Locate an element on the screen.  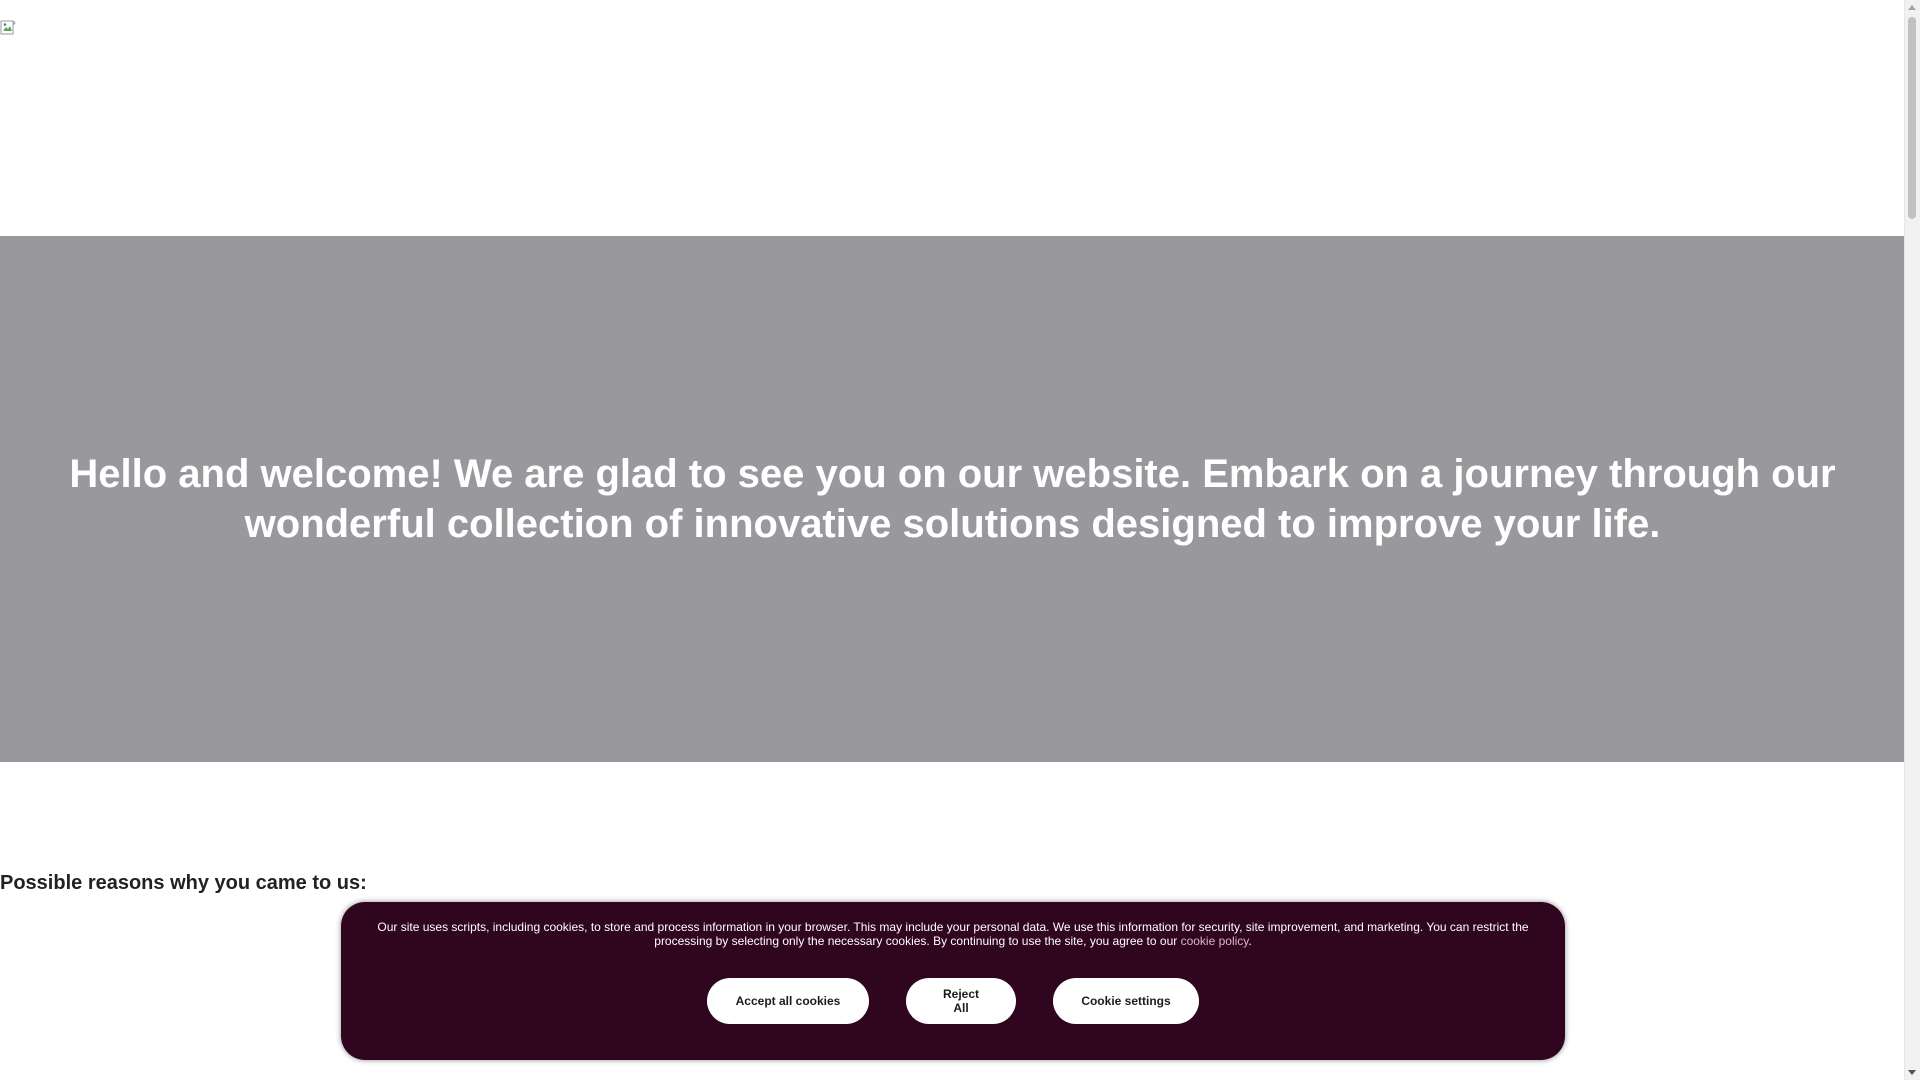
vertical-scrollbar is located at coordinates (1912, 540).